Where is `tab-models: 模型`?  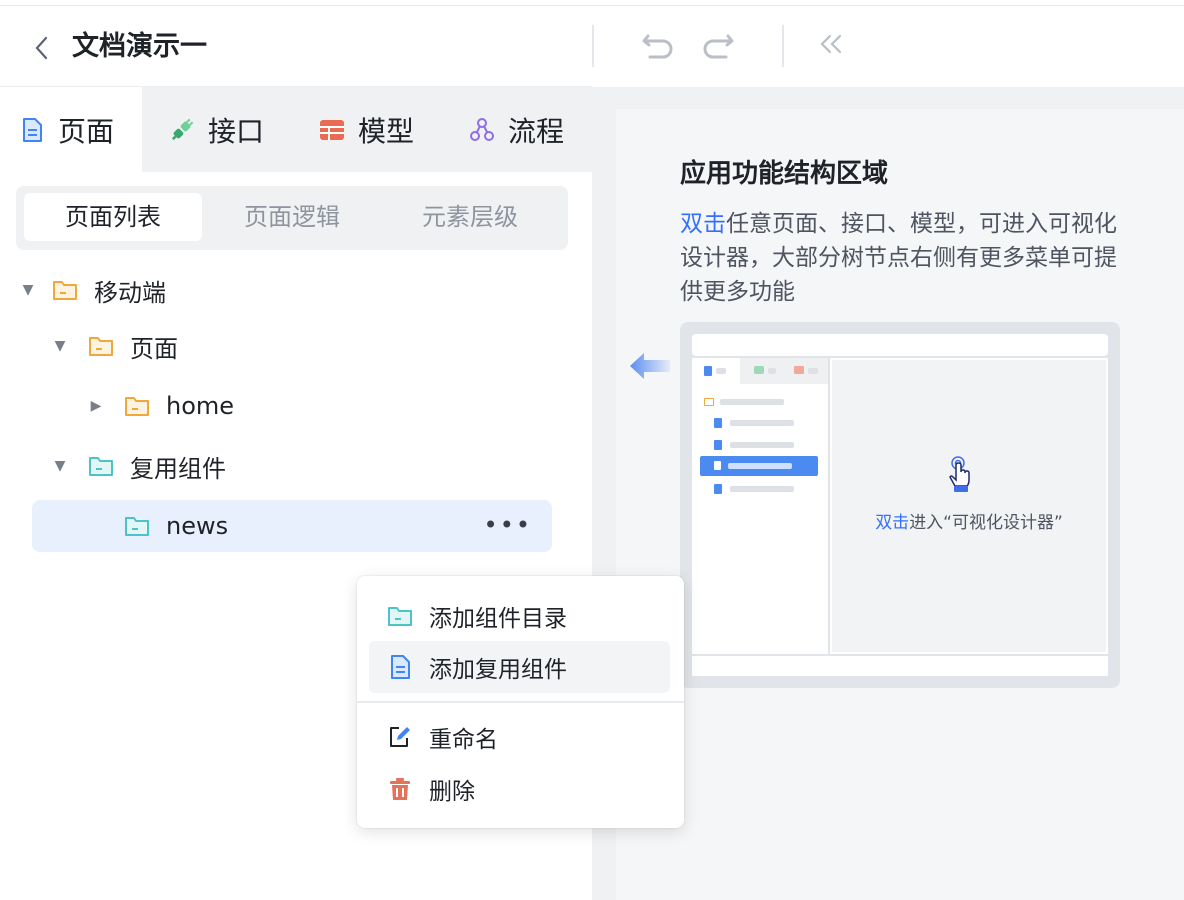 tab-models: 模型 is located at coordinates (371, 129).